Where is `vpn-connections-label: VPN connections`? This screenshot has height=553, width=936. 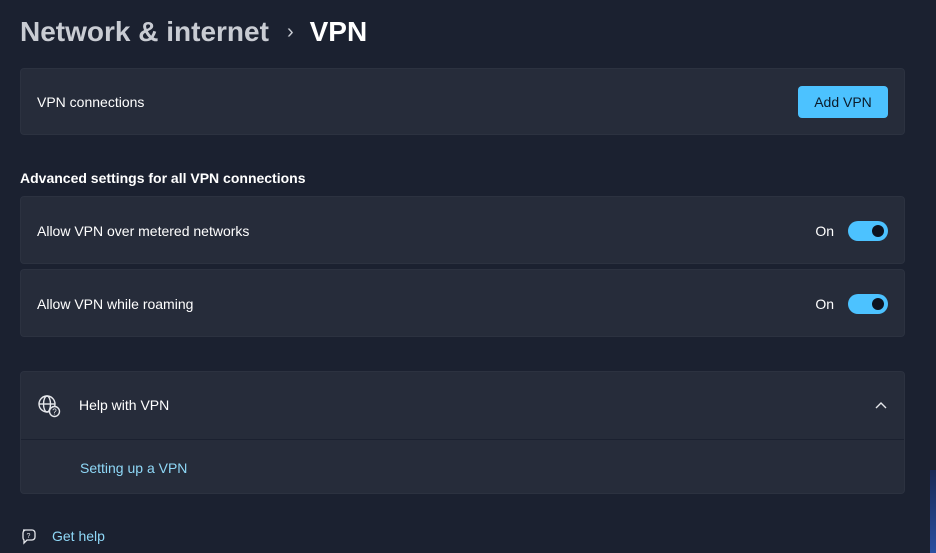 vpn-connections-label: VPN connections is located at coordinates (91, 102).